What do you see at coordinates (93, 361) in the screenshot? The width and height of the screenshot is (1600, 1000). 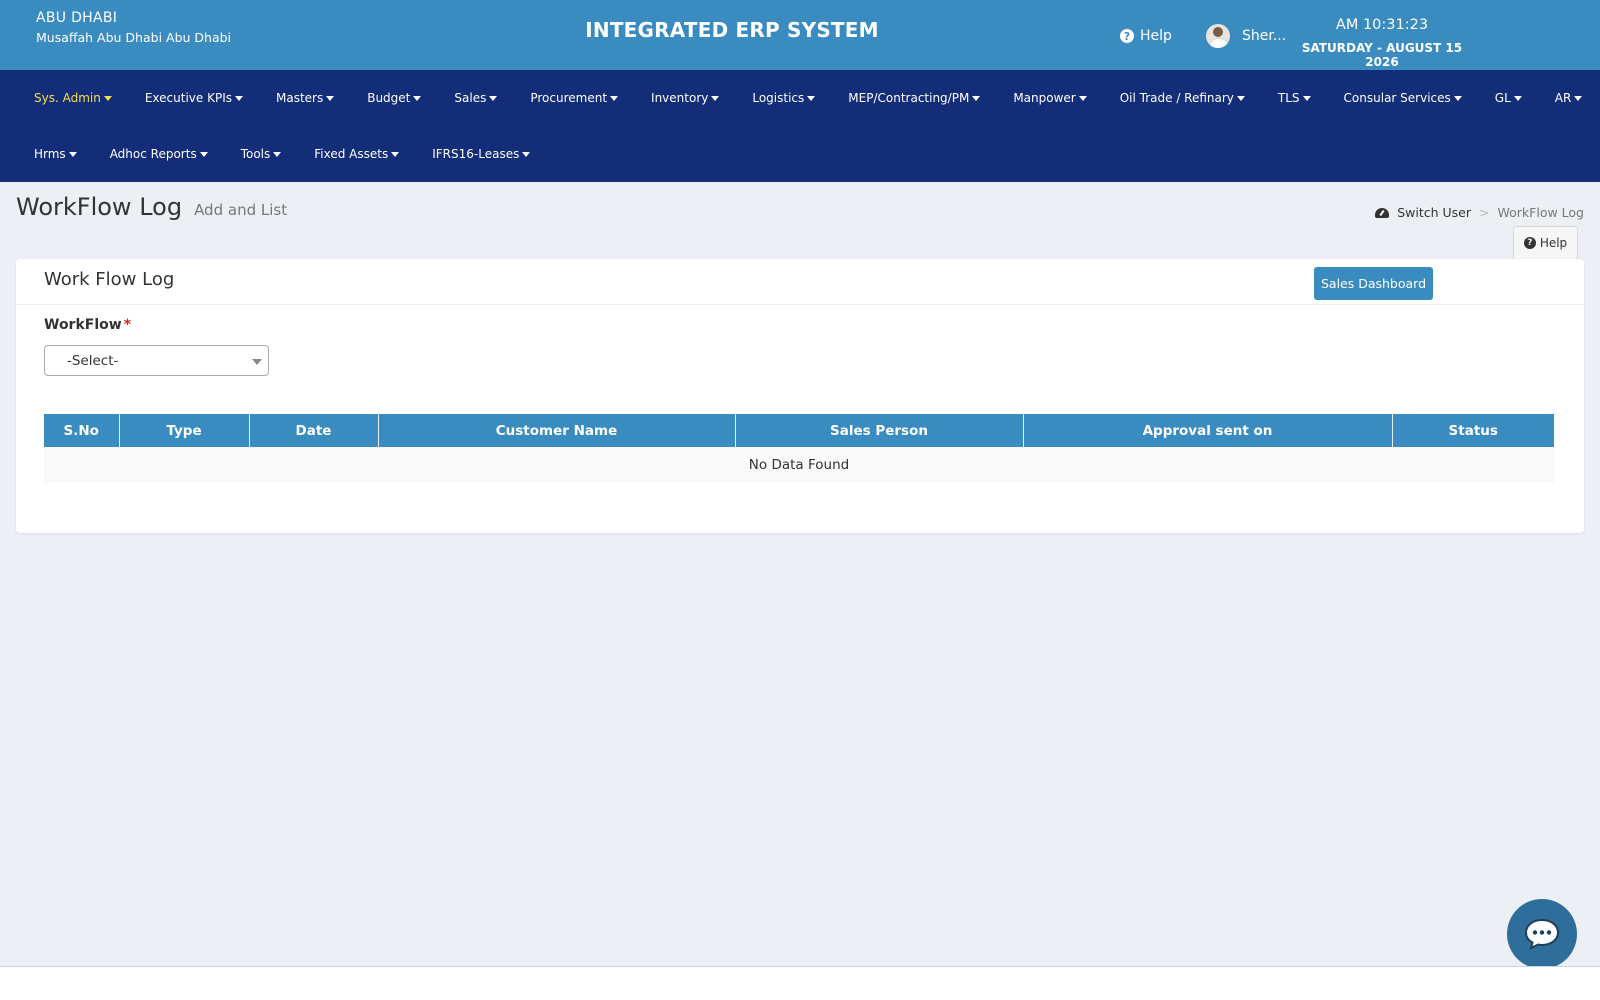 I see `workflow-select-value: -Select-` at bounding box center [93, 361].